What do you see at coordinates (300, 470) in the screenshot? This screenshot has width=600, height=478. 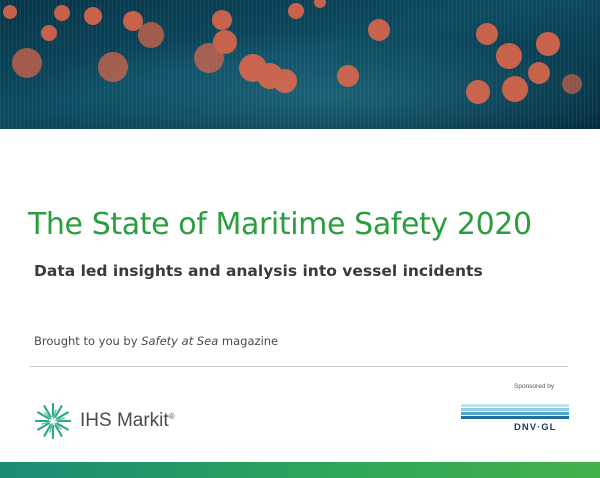 I see `footer-bar` at bounding box center [300, 470].